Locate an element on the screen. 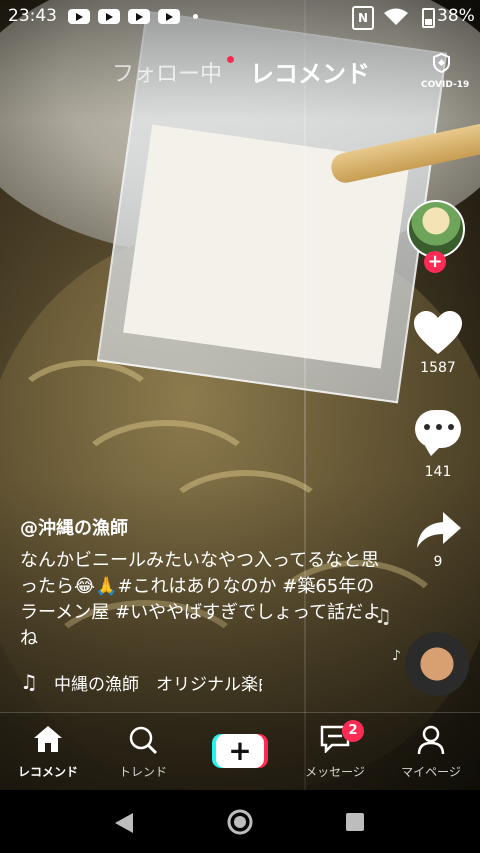  create-video-button: + is located at coordinates (240, 751).